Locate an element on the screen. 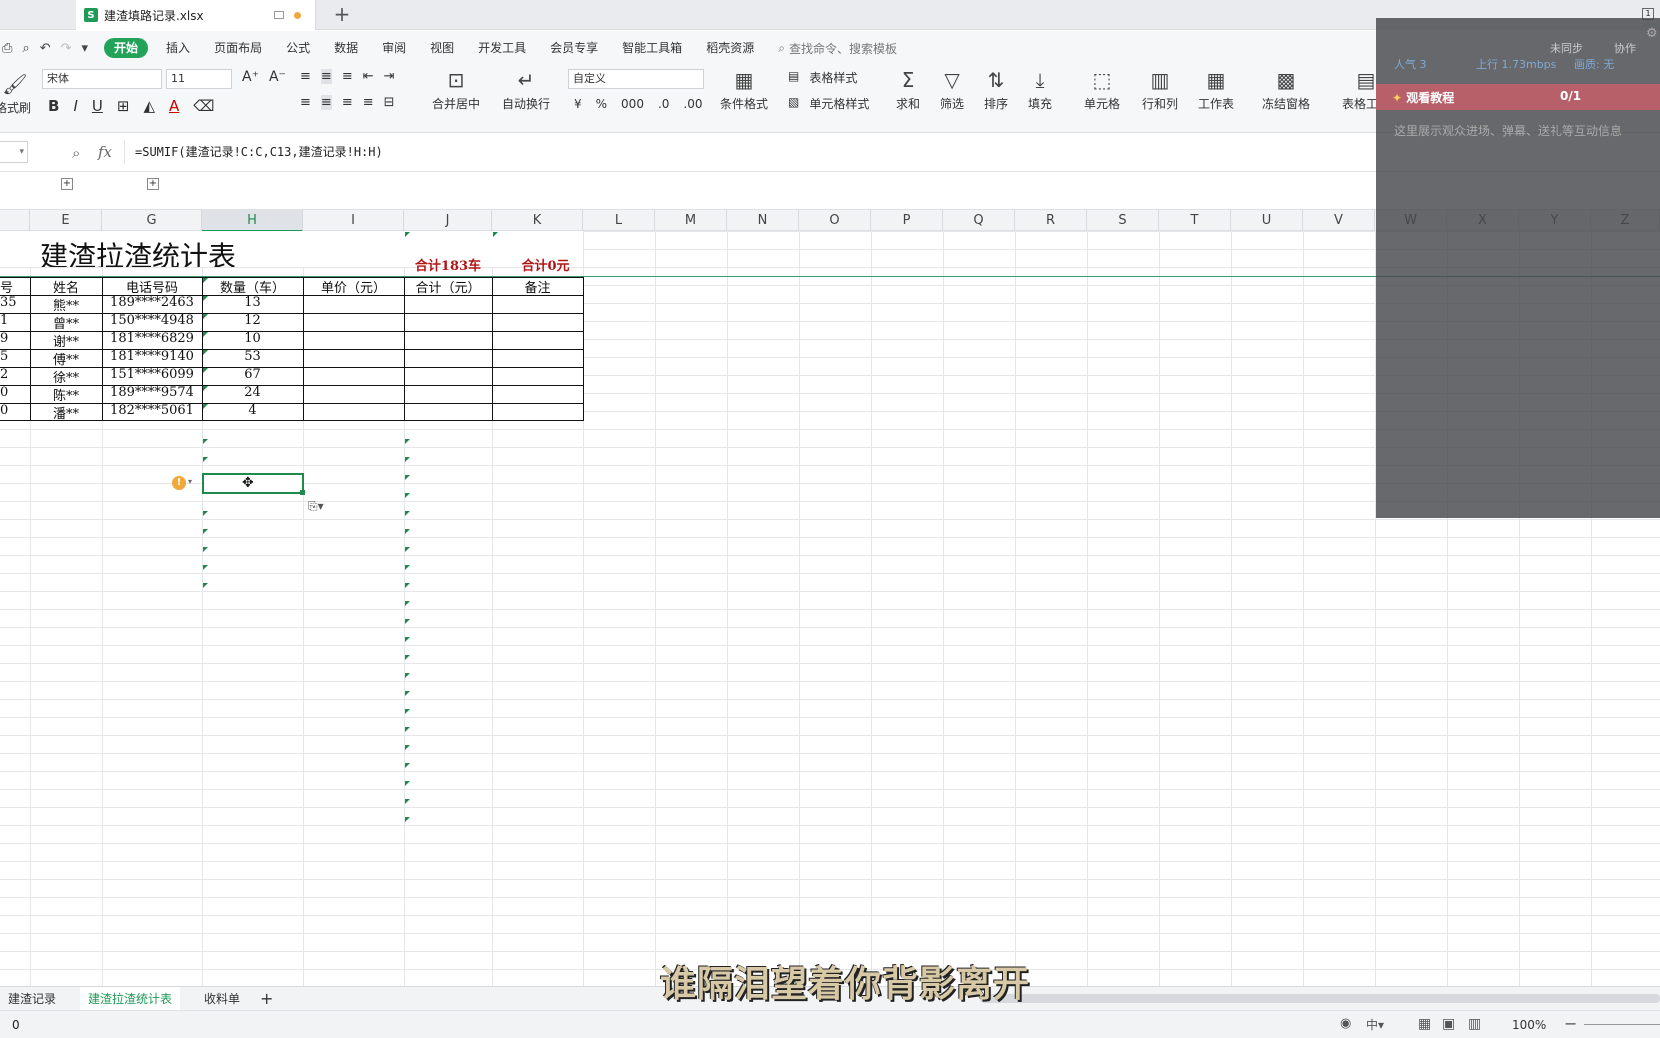 The width and height of the screenshot is (1660, 1038). row-no-cell: 9 is located at coordinates (15, 340).